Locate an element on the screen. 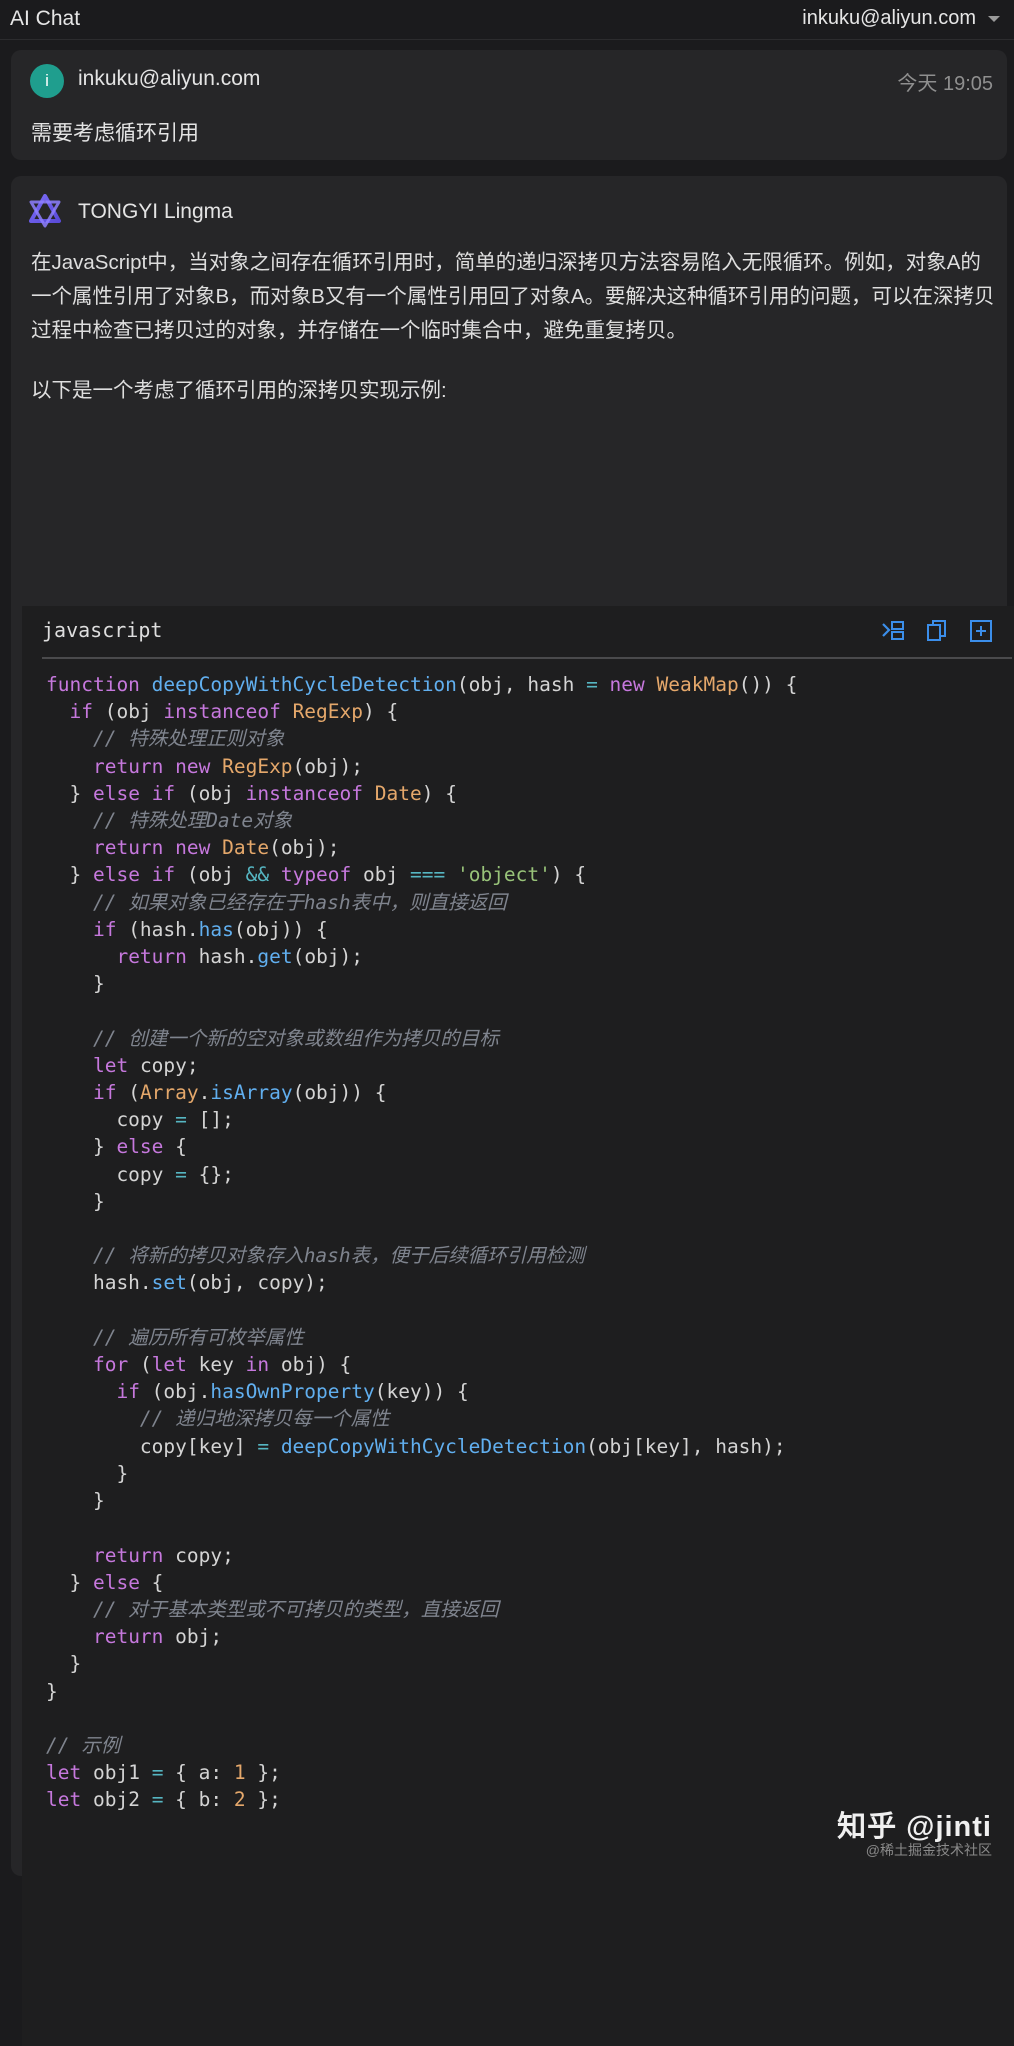 The height and width of the screenshot is (2046, 1014). code-line: return hash.get(obj); is located at coordinates (240, 957).